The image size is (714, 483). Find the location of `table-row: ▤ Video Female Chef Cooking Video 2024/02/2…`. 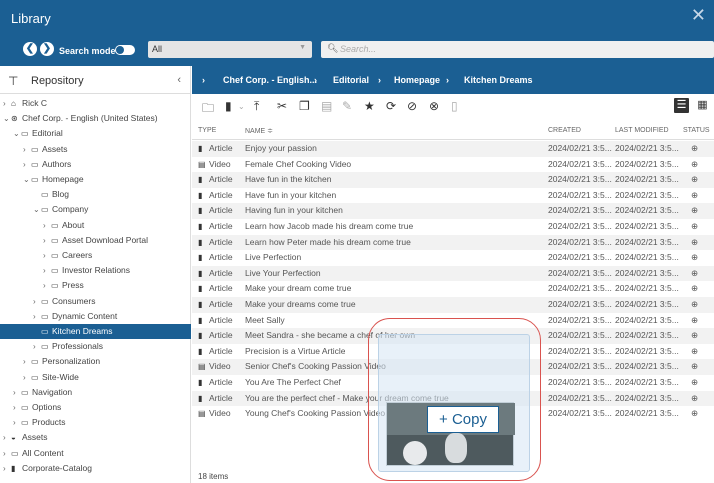

table-row: ▤ Video Female Chef Cooking Video 2024/02/2… is located at coordinates (453, 165).